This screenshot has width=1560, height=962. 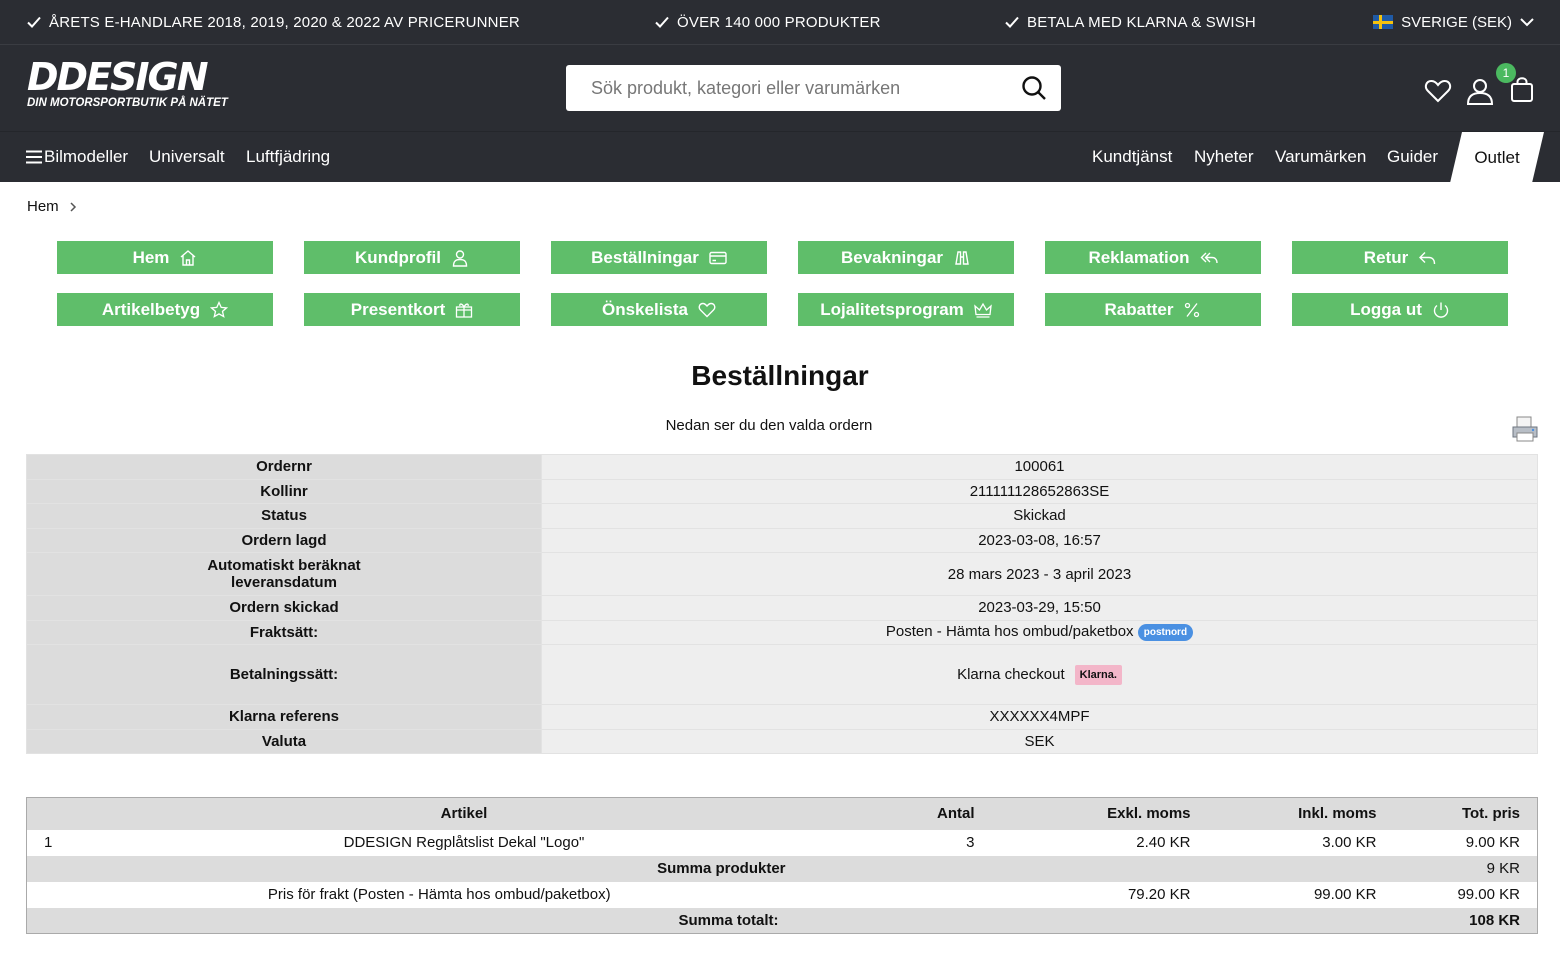 What do you see at coordinates (460, 258) in the screenshot?
I see `user-icon` at bounding box center [460, 258].